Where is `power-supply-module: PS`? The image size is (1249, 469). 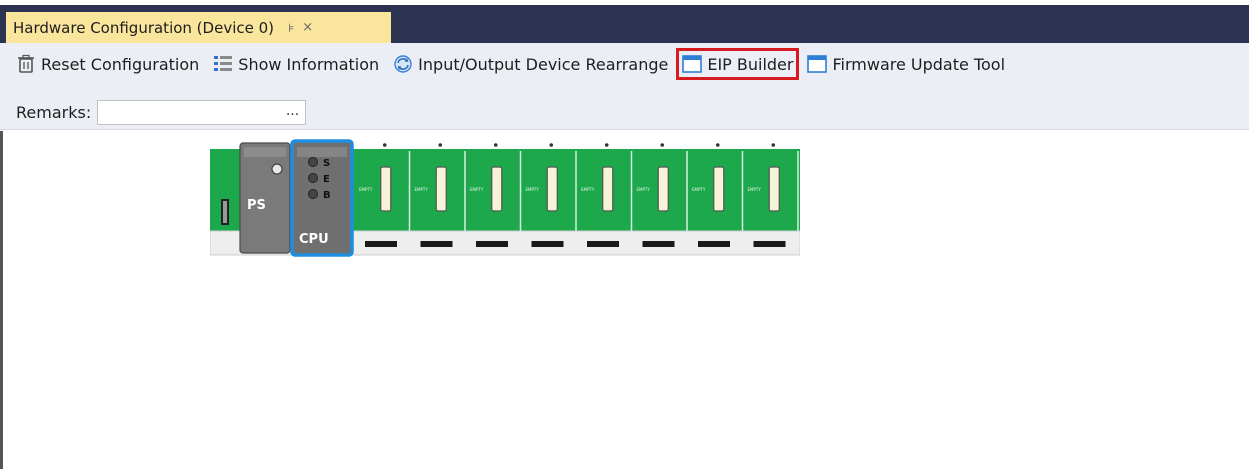 power-supply-module: PS is located at coordinates (265, 198).